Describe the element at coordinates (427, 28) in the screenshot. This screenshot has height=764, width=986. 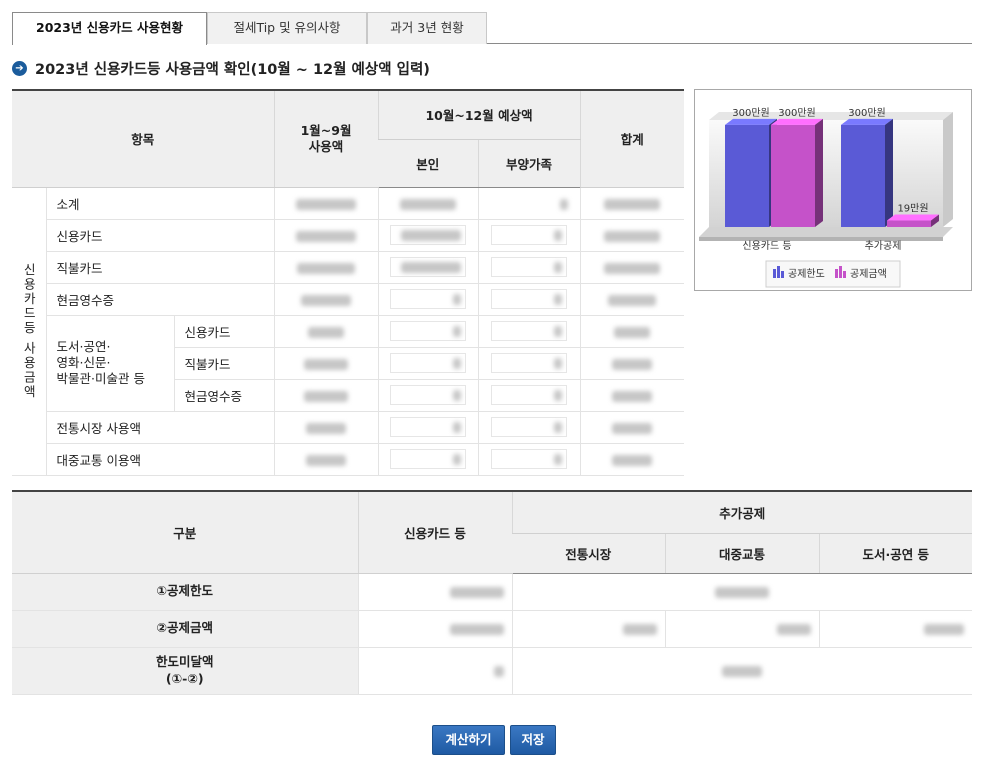
I see `tab-past-3-years: 과거 3년 현황` at that location.